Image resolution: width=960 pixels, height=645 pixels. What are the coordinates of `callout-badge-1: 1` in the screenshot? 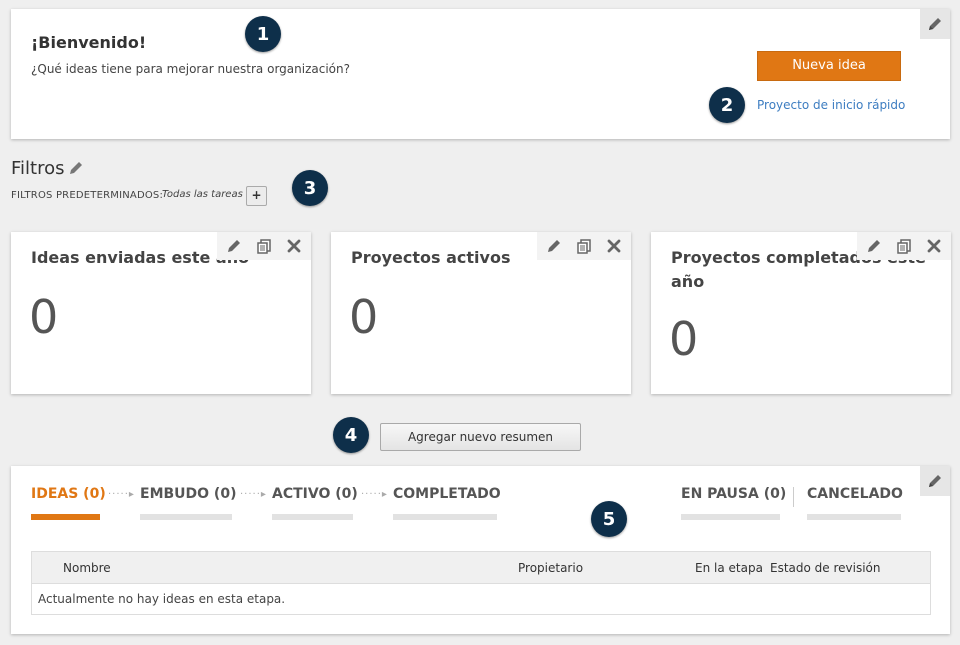 It's located at (263, 34).